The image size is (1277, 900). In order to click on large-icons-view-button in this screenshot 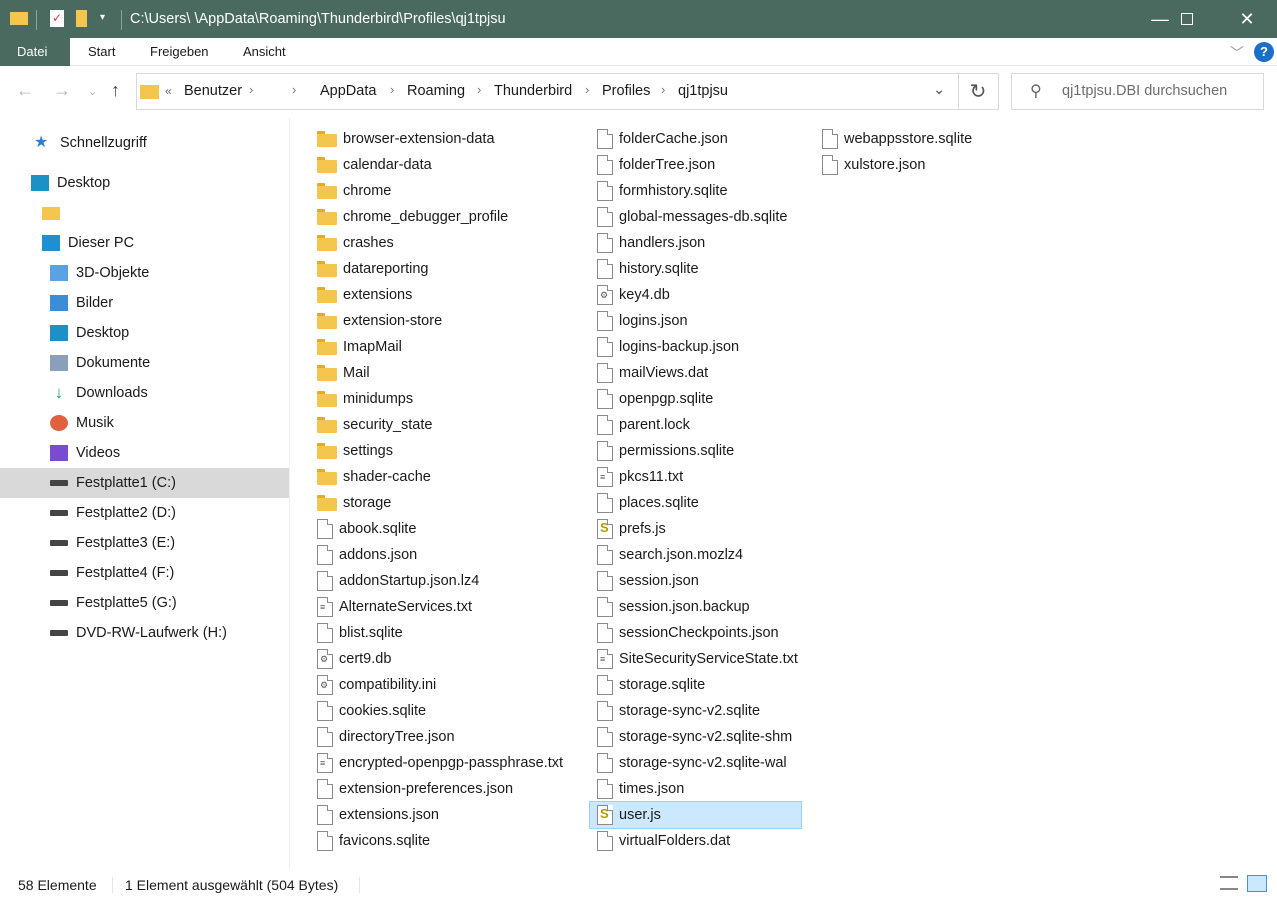, I will do `click(1257, 883)`.